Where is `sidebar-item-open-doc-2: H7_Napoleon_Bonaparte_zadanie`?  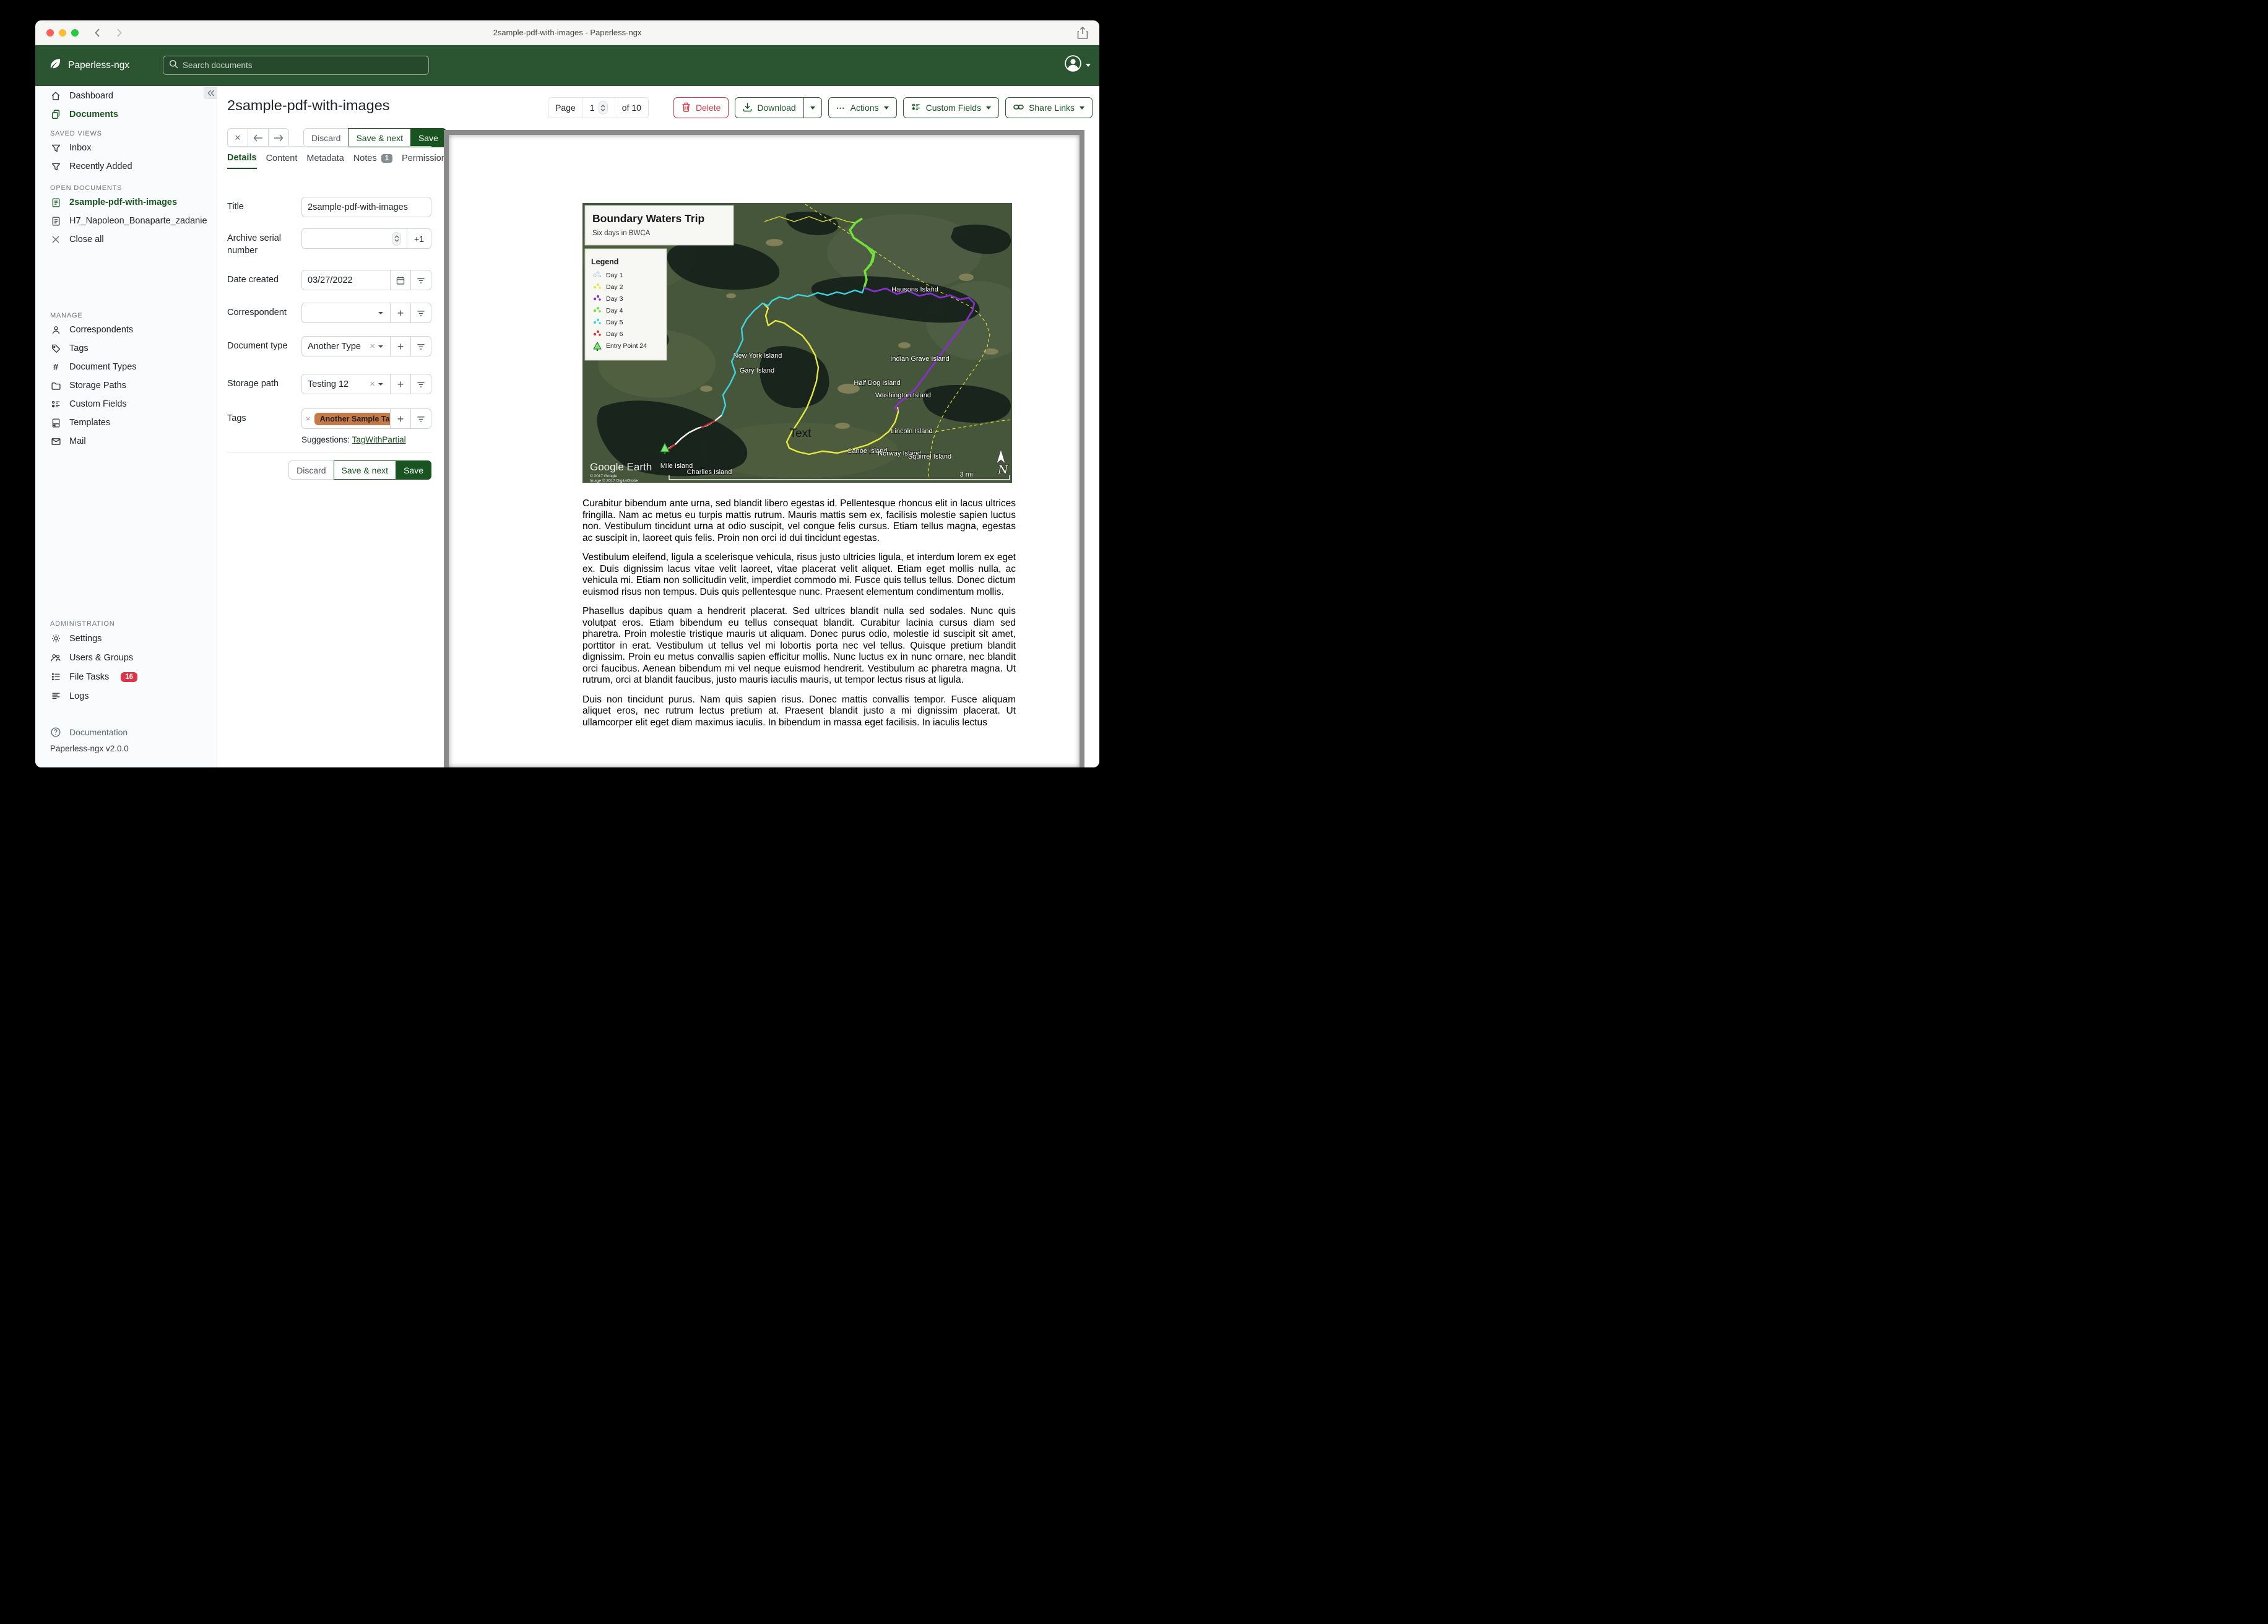
sidebar-item-open-doc-2: H7_Napoleon_Bonaparte_zadanie is located at coordinates (126, 221).